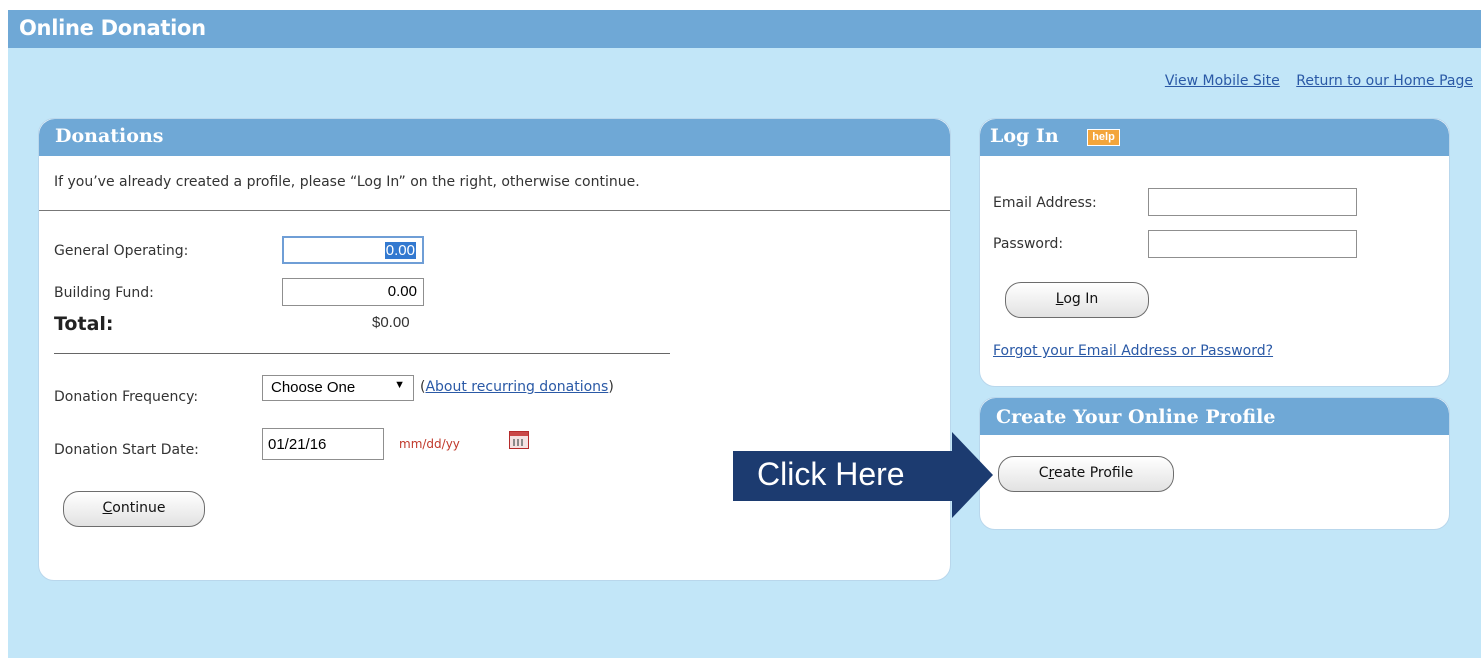 Image resolution: width=1481 pixels, height=658 pixels. Describe the element at coordinates (109, 136) in the screenshot. I see `donations-title: Donations` at that location.